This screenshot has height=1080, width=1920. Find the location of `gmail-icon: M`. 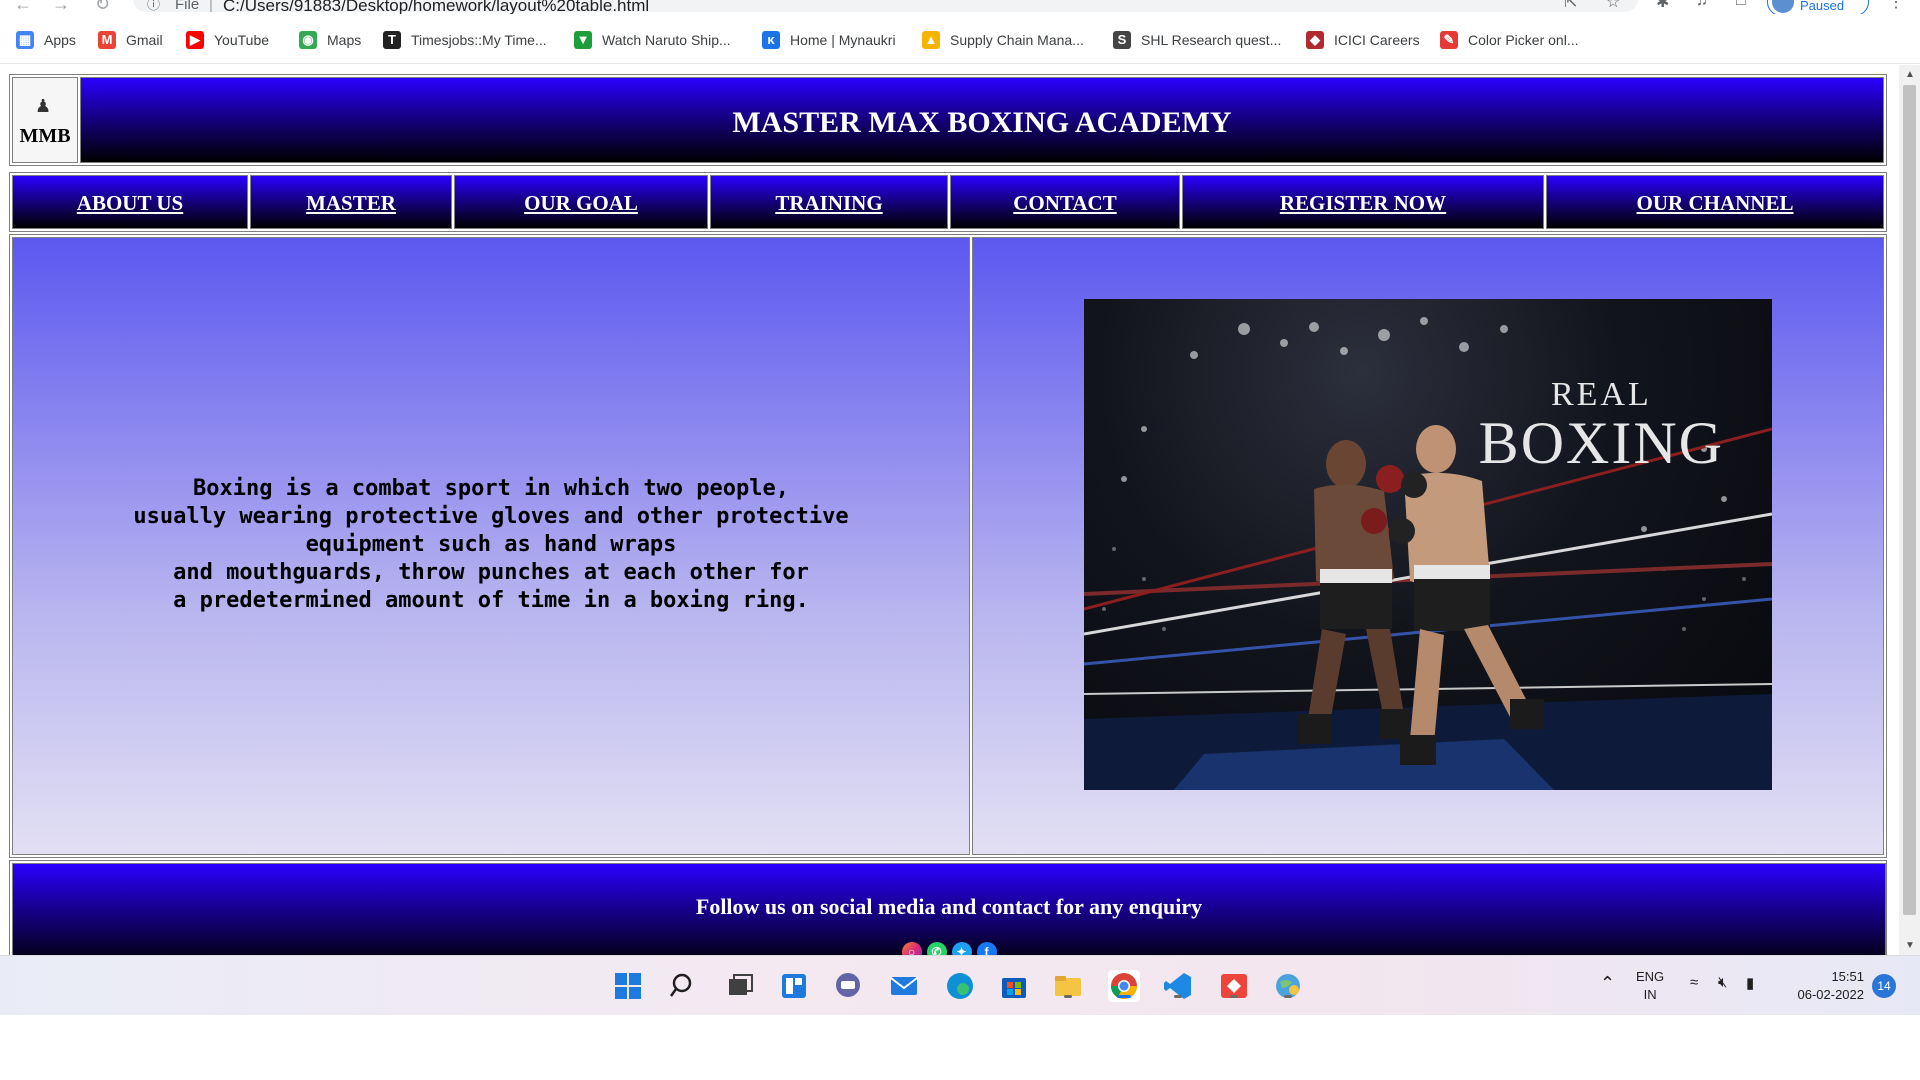

gmail-icon: M is located at coordinates (107, 40).